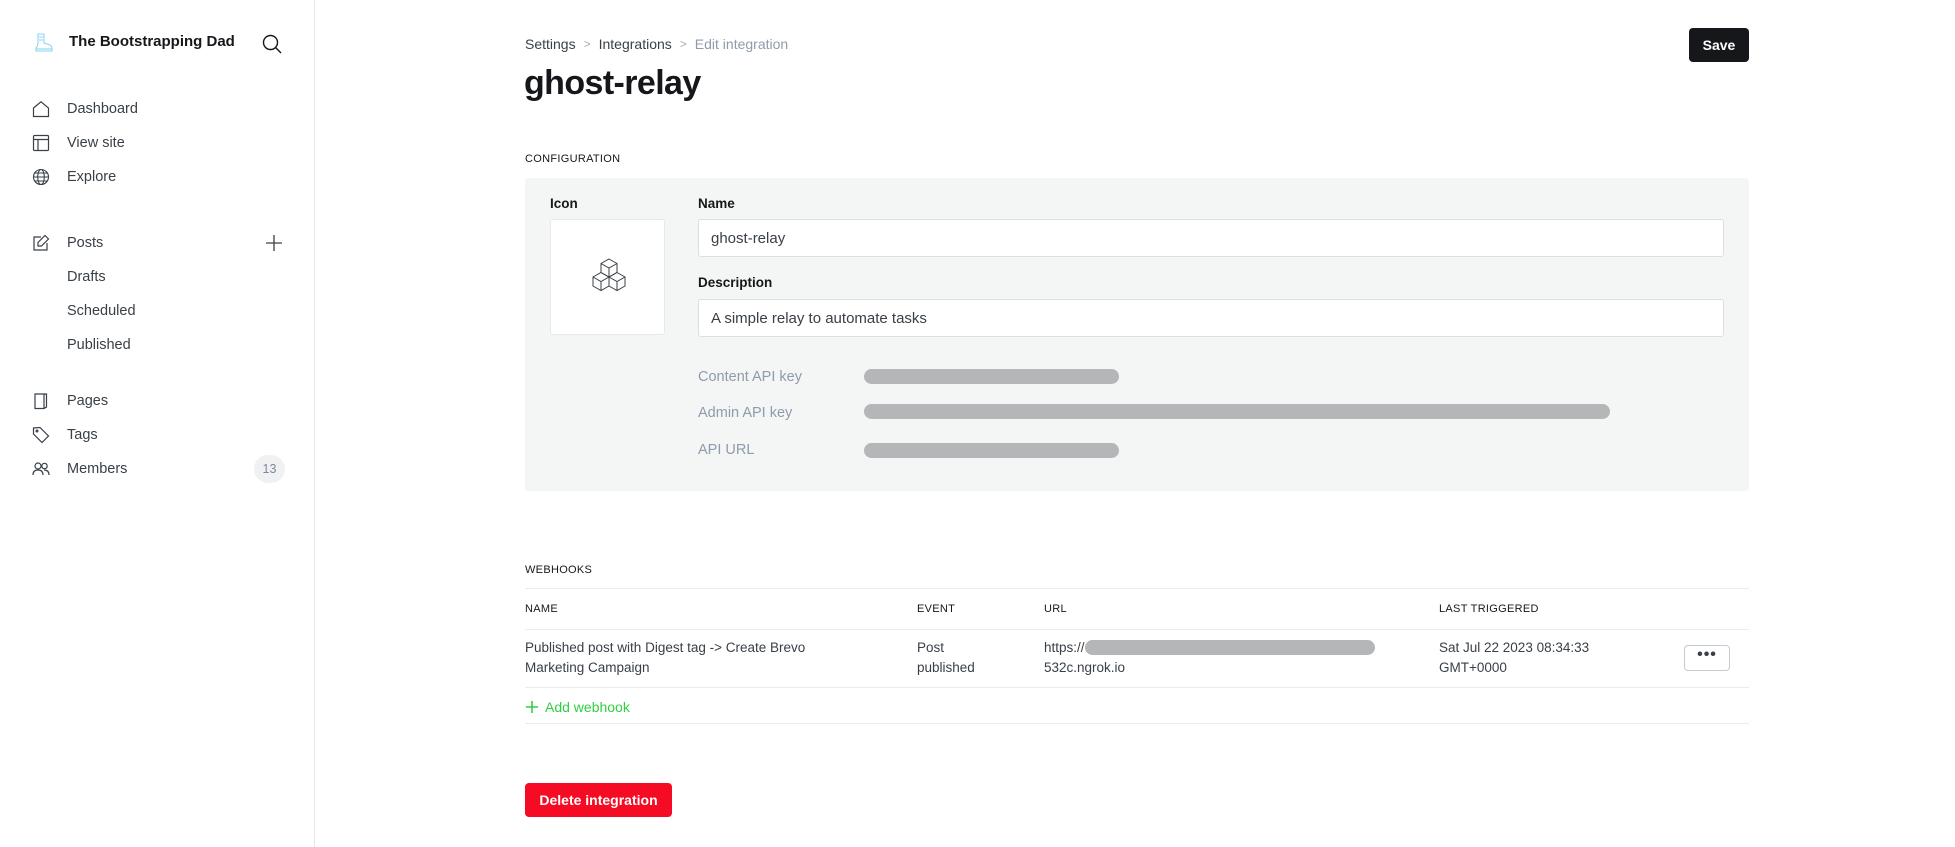 Image resolution: width=1955 pixels, height=847 pixels. I want to click on sidebar-item-label: Explore, so click(92, 177).